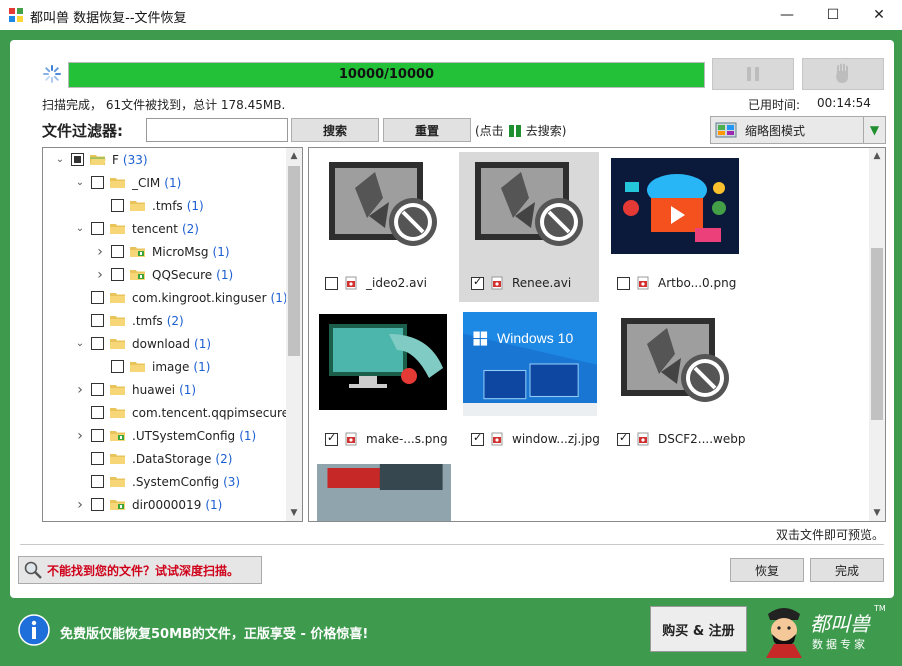 The image size is (902, 666). Describe the element at coordinates (156, 481) in the screenshot. I see `tree-item: .SystemConfig (3)` at that location.